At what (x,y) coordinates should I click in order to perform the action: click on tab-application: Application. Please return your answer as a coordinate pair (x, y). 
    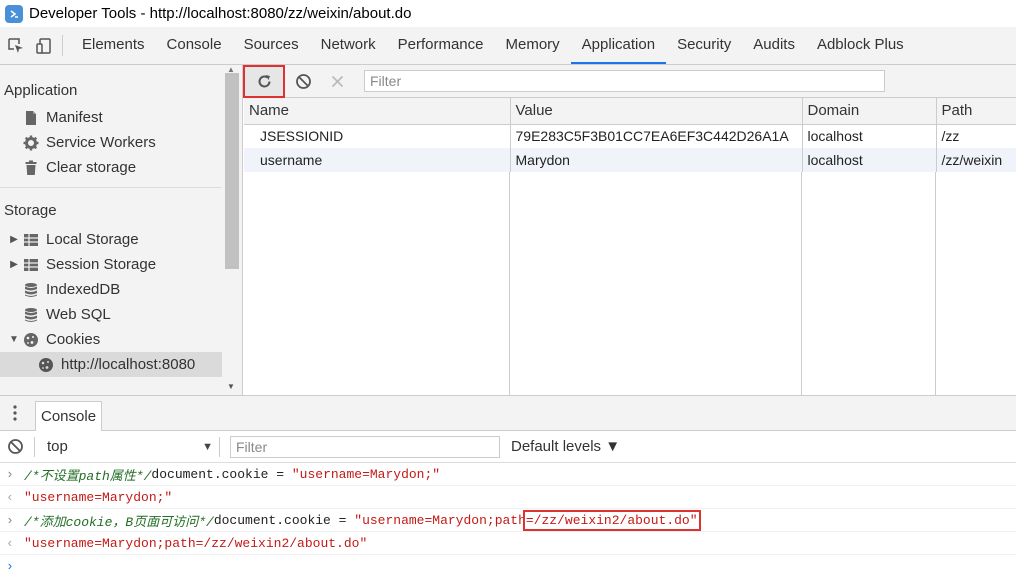
    Looking at the image, I should click on (618, 45).